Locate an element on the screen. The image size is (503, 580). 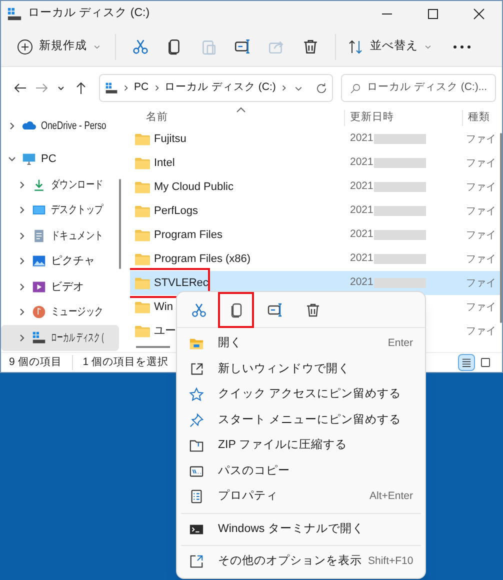
menu-label: クイック アクセスにピン留めする is located at coordinates (310, 394).